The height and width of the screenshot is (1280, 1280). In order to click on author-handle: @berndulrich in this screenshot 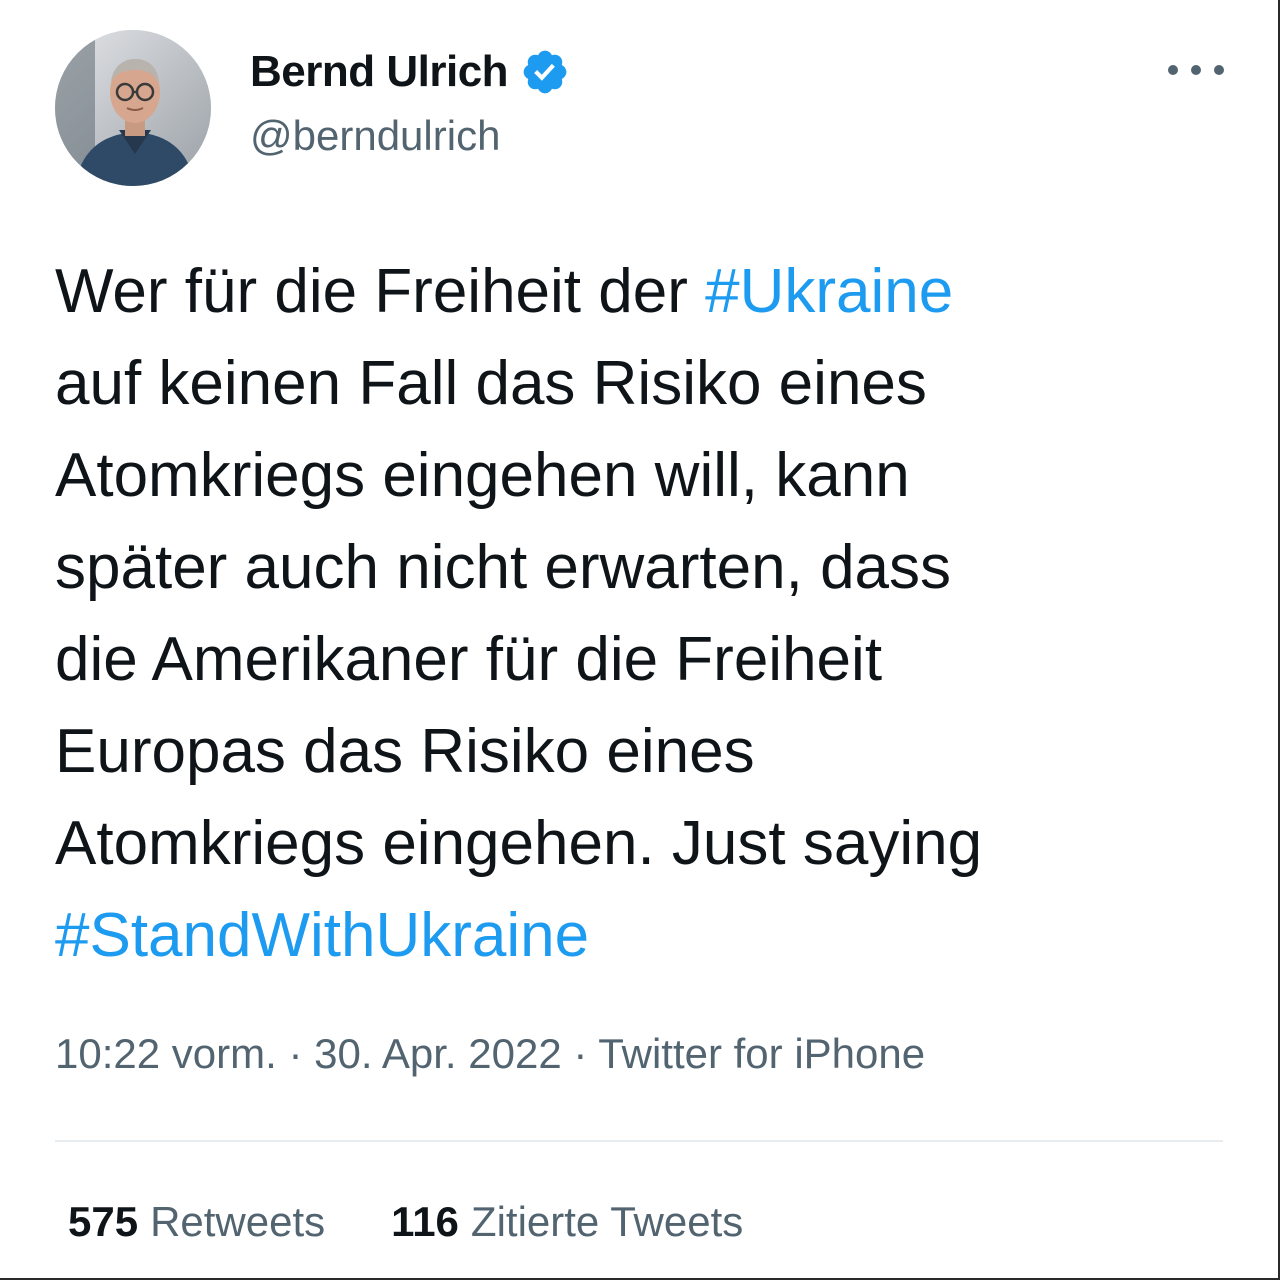, I will do `click(375, 136)`.